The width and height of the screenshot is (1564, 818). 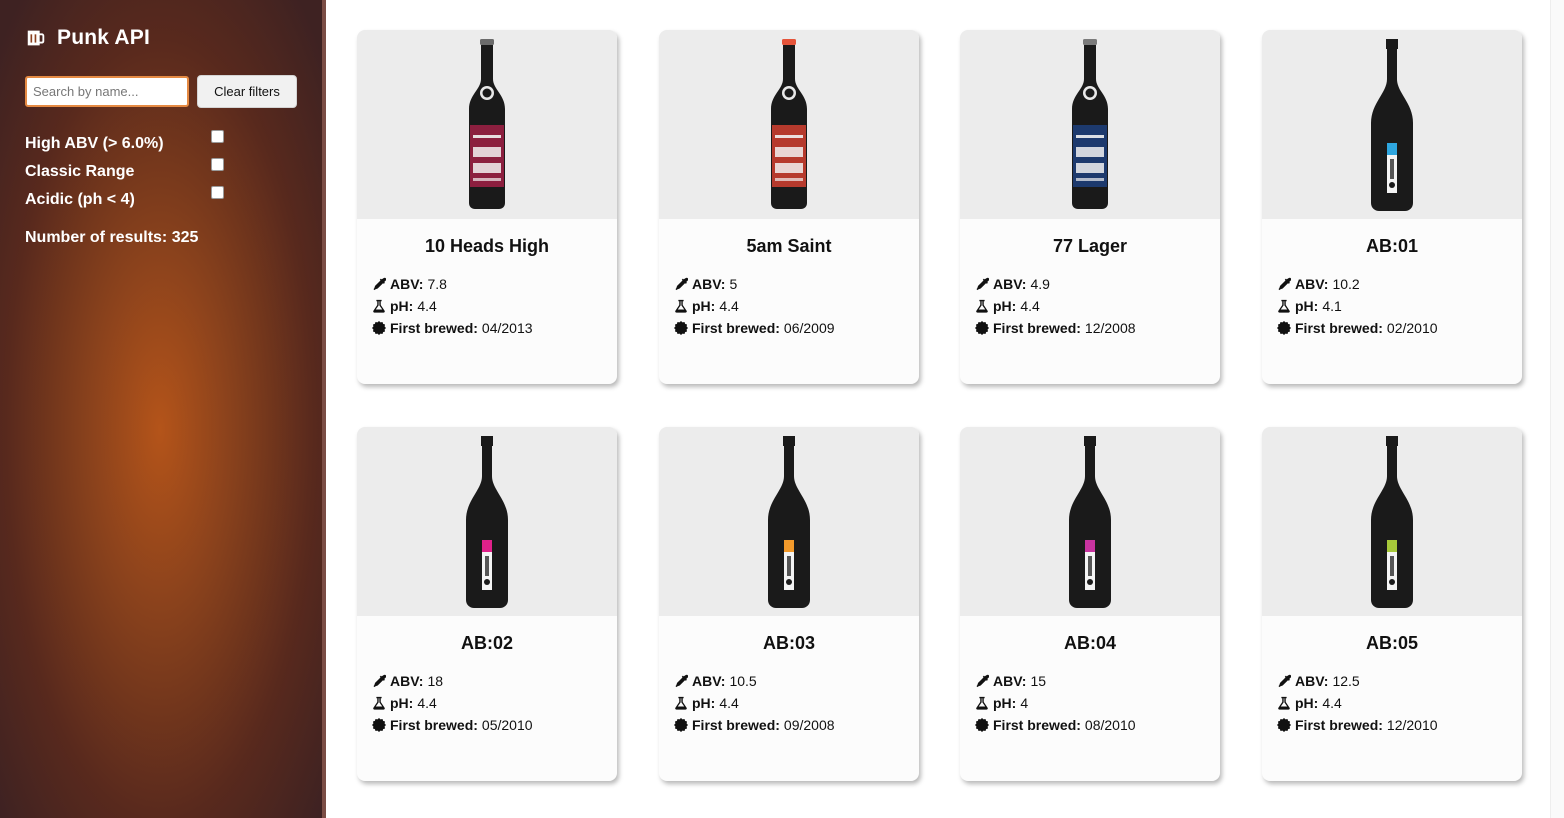 I want to click on beer-abv: ABV: 7.8, so click(x=409, y=284).